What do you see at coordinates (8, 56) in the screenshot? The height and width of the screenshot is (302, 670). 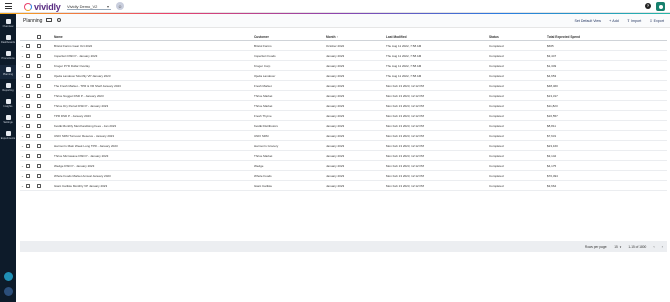 I see `sidebar-item-promotions: Promotions` at bounding box center [8, 56].